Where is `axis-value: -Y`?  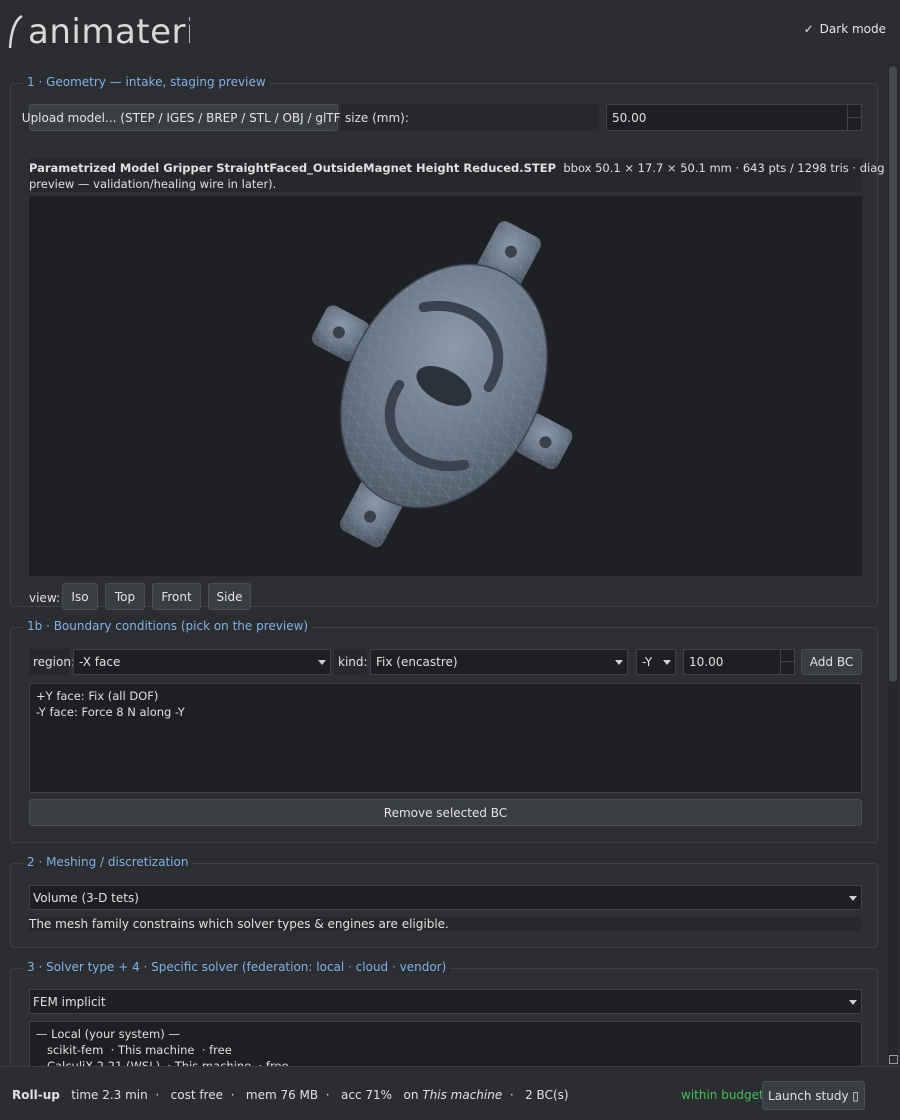
axis-value: -Y is located at coordinates (647, 662).